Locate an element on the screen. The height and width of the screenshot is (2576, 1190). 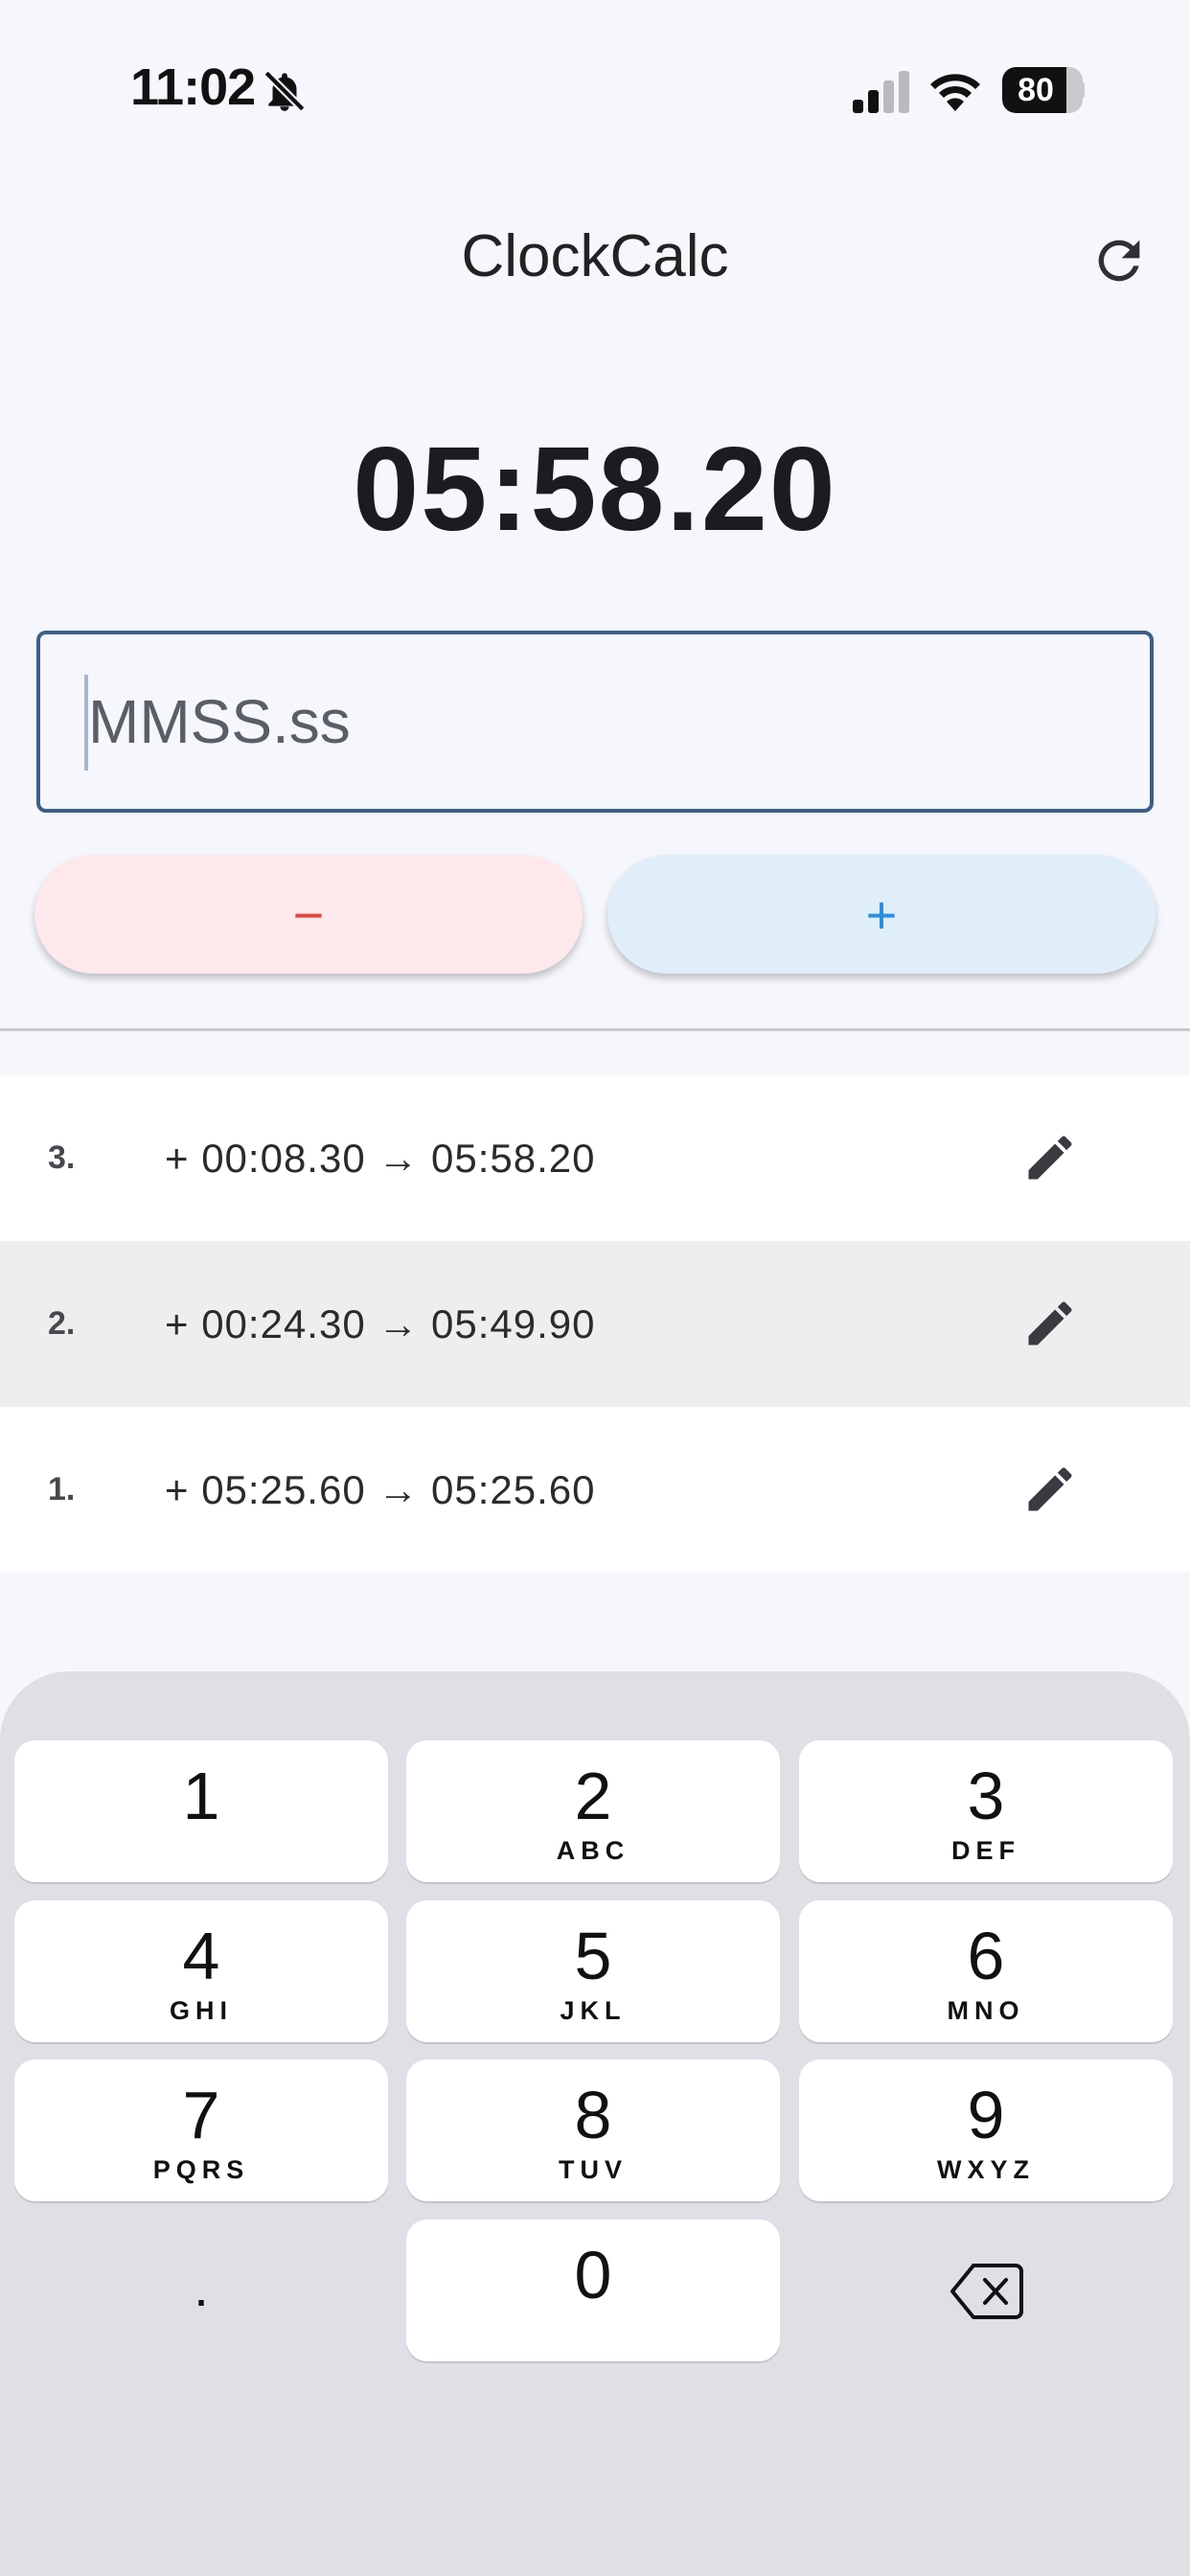
key-1: 1 is located at coordinates (201, 1811).